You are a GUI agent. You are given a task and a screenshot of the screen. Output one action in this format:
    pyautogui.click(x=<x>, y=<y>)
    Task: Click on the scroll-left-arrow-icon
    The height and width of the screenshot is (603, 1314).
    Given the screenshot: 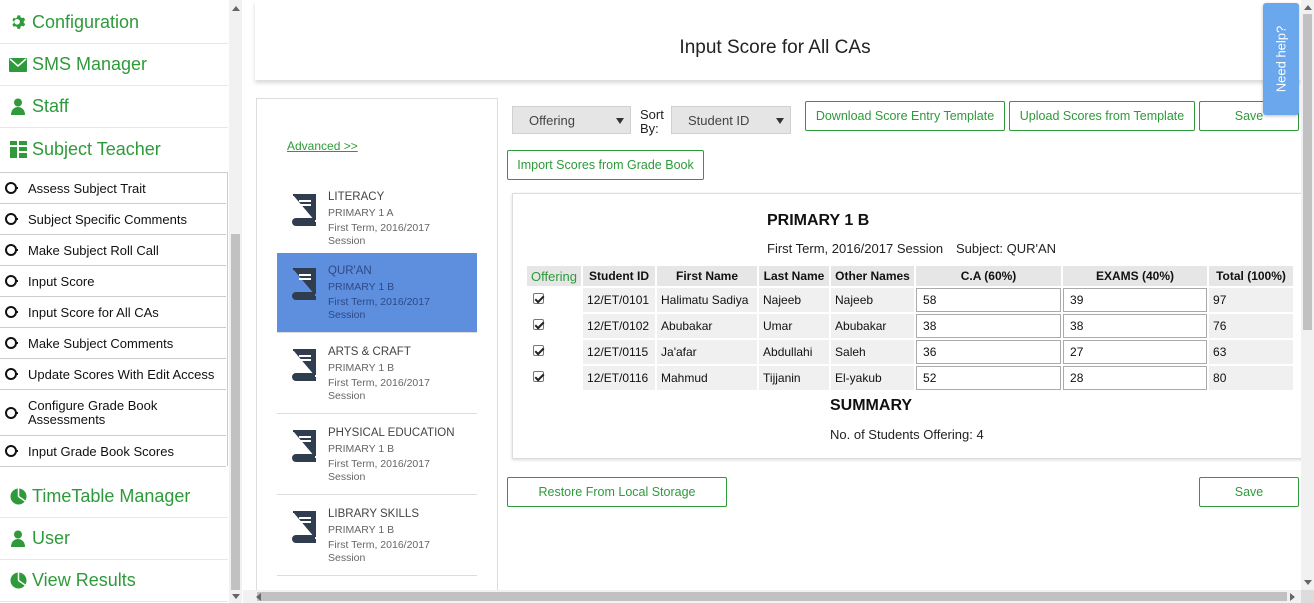 What is the action you would take?
    pyautogui.click(x=258, y=597)
    